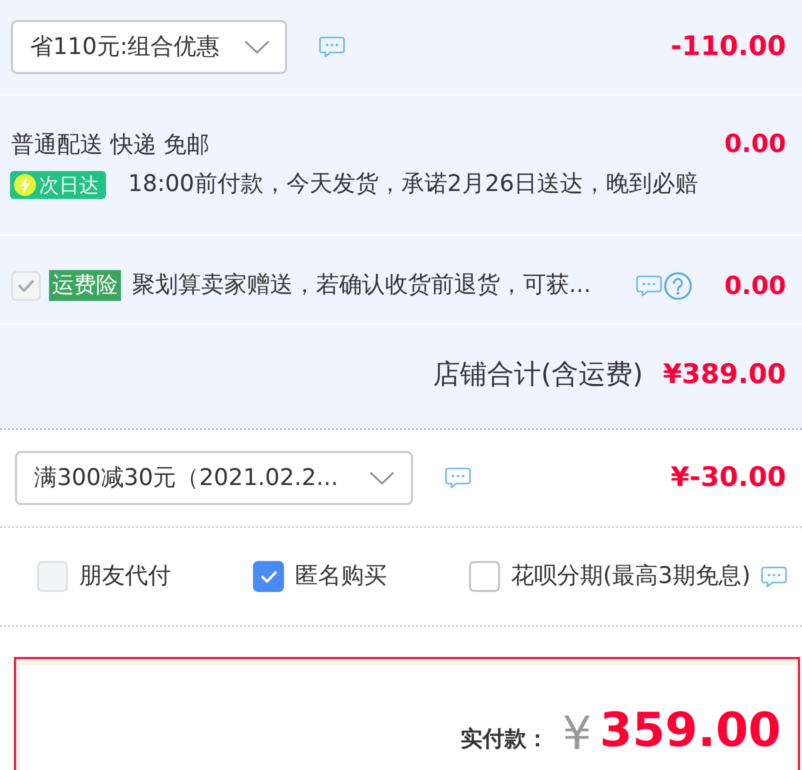 This screenshot has height=770, width=802. I want to click on store-total-label: 店铺合计(含运费), so click(538, 375).